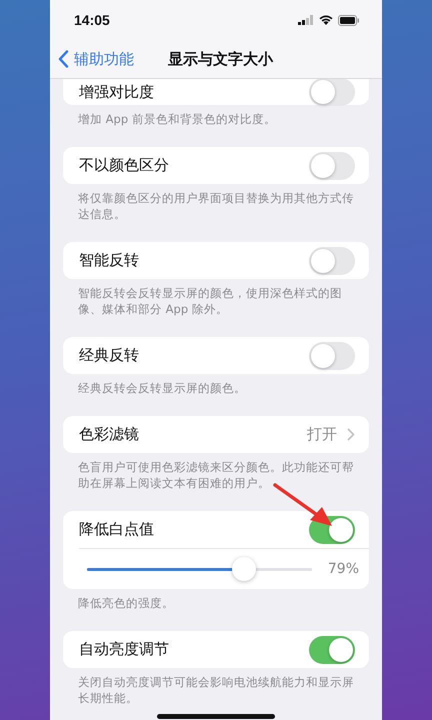 Image resolution: width=432 pixels, height=720 pixels. What do you see at coordinates (109, 260) in the screenshot?
I see `setting-label: 智能反转` at bounding box center [109, 260].